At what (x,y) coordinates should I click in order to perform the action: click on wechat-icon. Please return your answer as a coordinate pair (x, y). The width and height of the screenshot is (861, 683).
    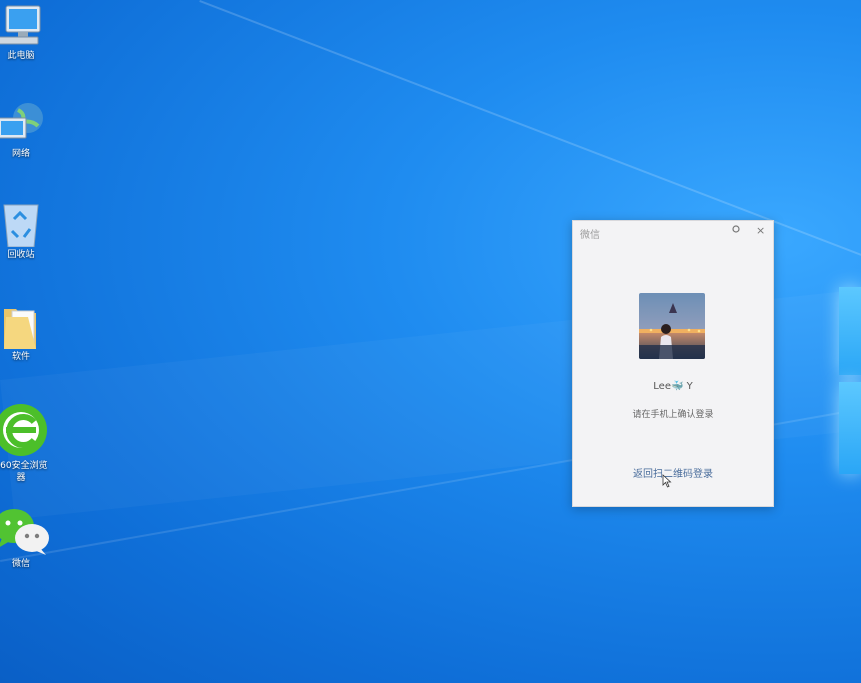
    Looking at the image, I should click on (25, 531).